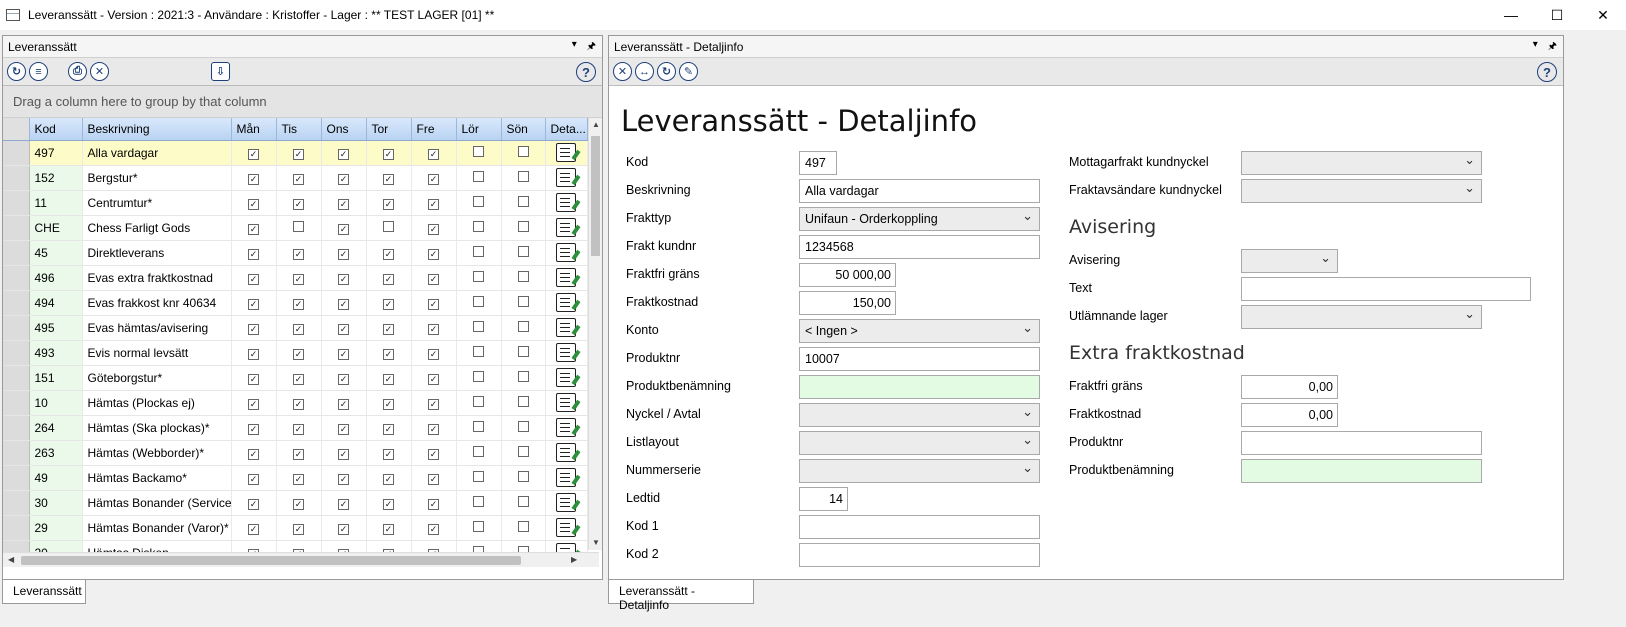  What do you see at coordinates (919, 331) in the screenshot?
I see `konto-dropdown: < Ingen >` at bounding box center [919, 331].